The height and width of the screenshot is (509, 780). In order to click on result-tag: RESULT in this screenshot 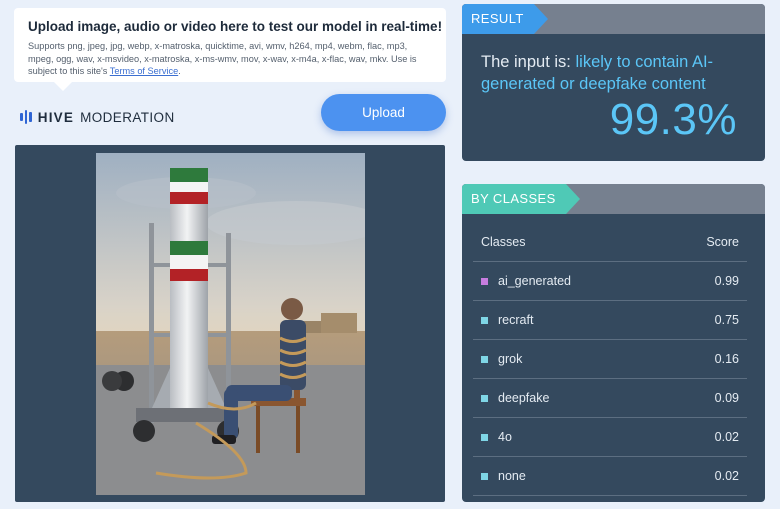, I will do `click(505, 19)`.